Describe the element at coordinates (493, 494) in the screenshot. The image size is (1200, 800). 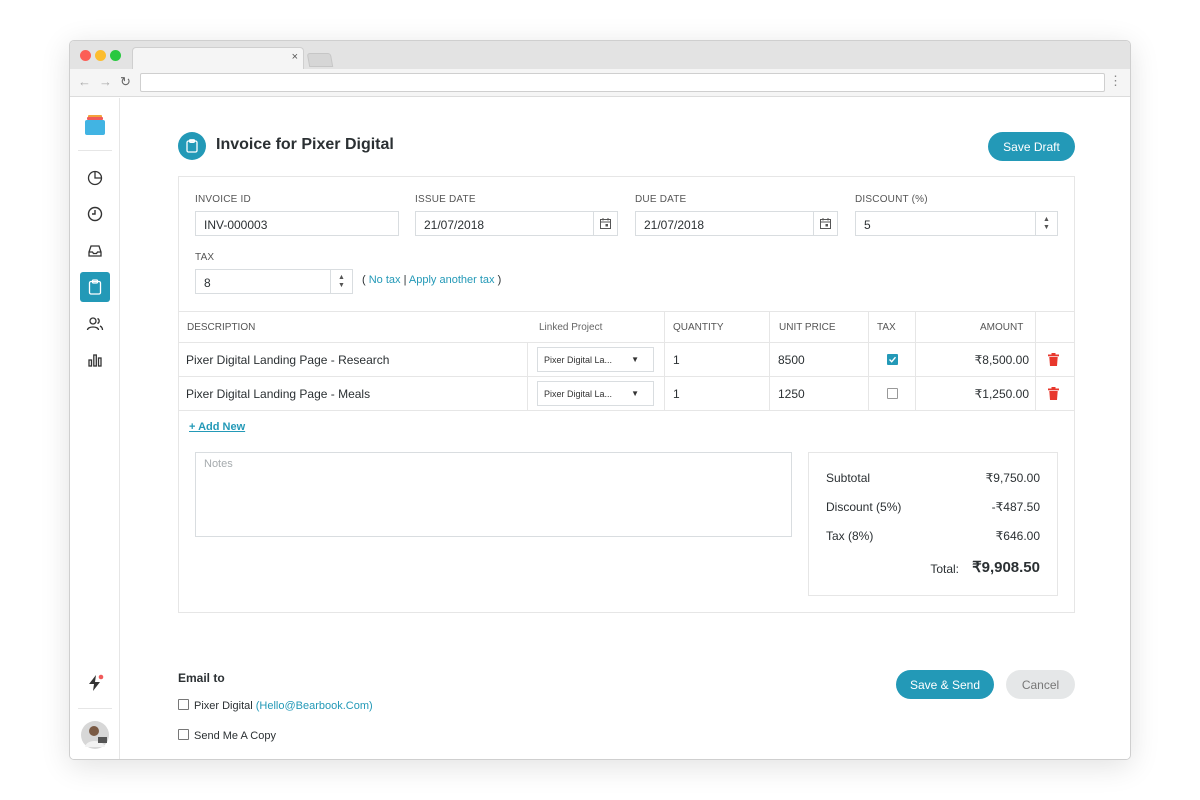
I see `notes-textarea: Notes` at that location.